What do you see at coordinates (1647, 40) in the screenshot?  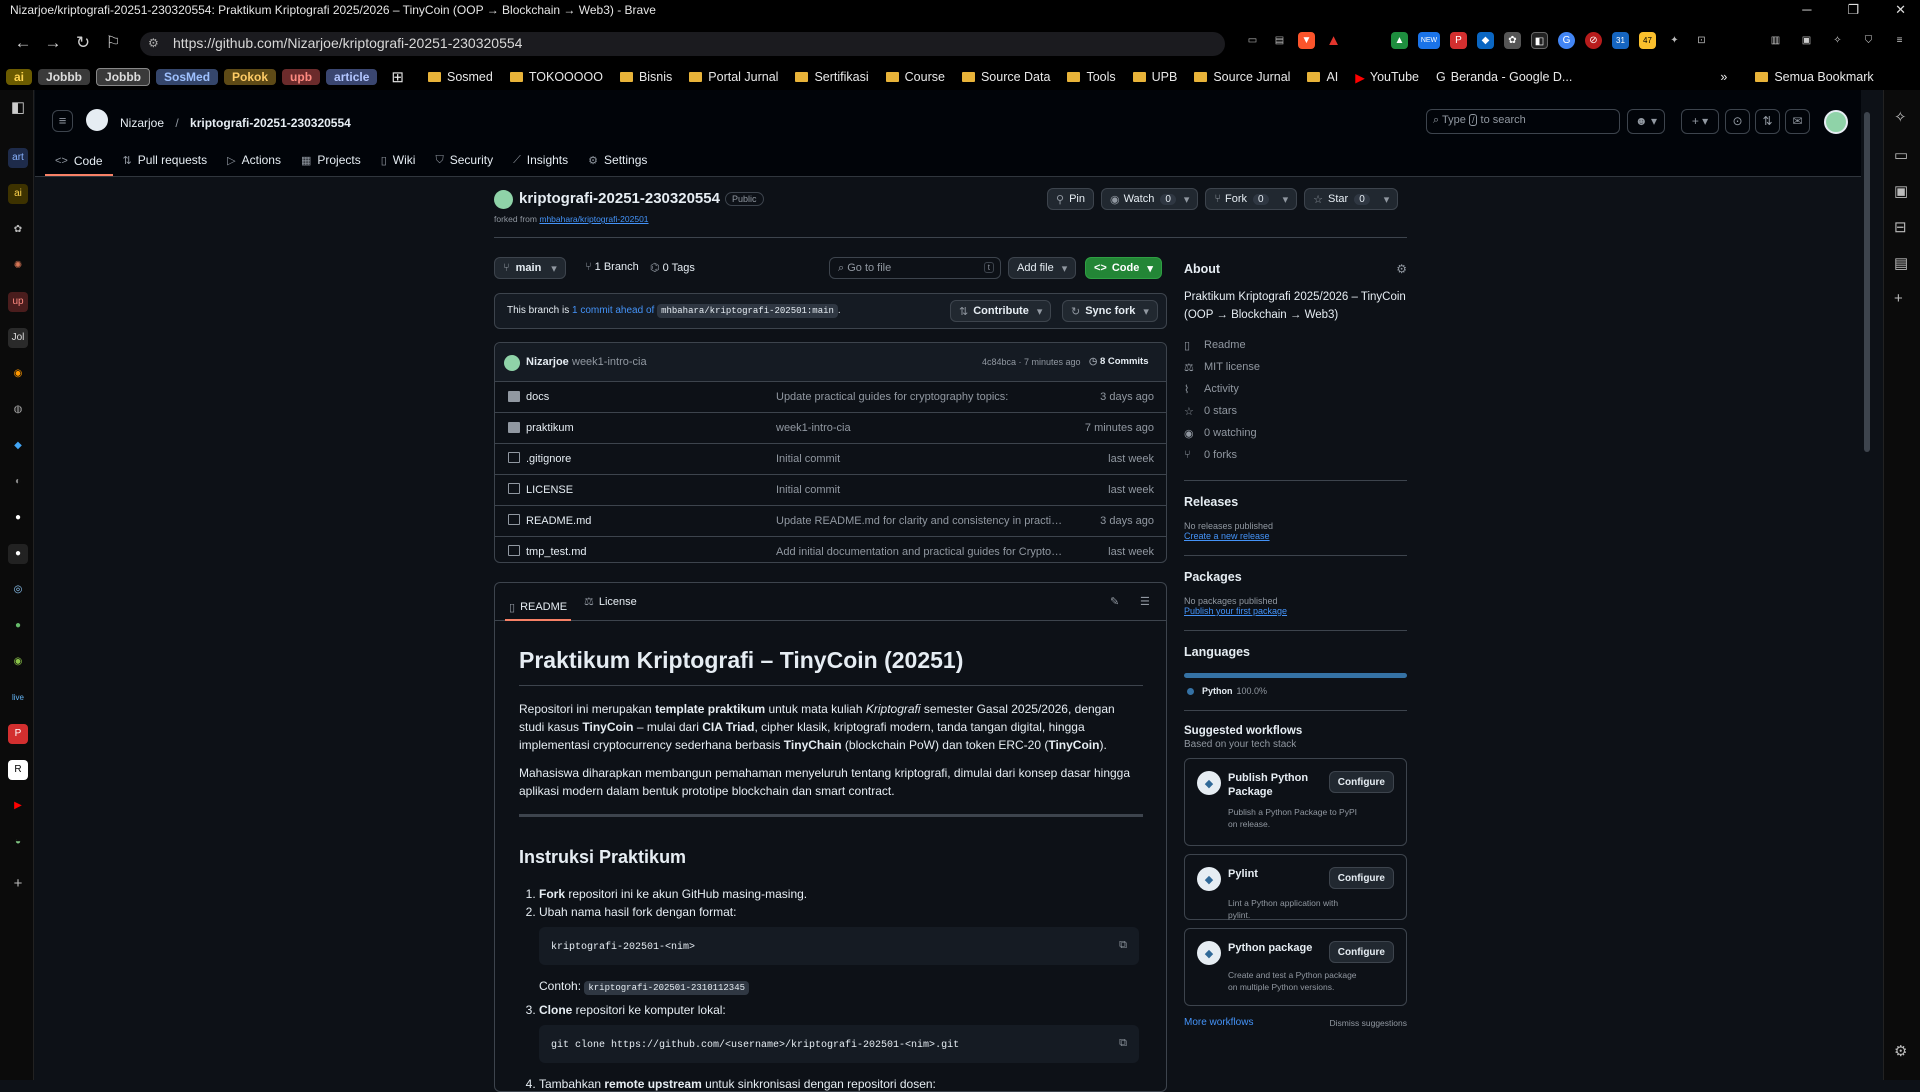 I see `notes-icon: 47` at bounding box center [1647, 40].